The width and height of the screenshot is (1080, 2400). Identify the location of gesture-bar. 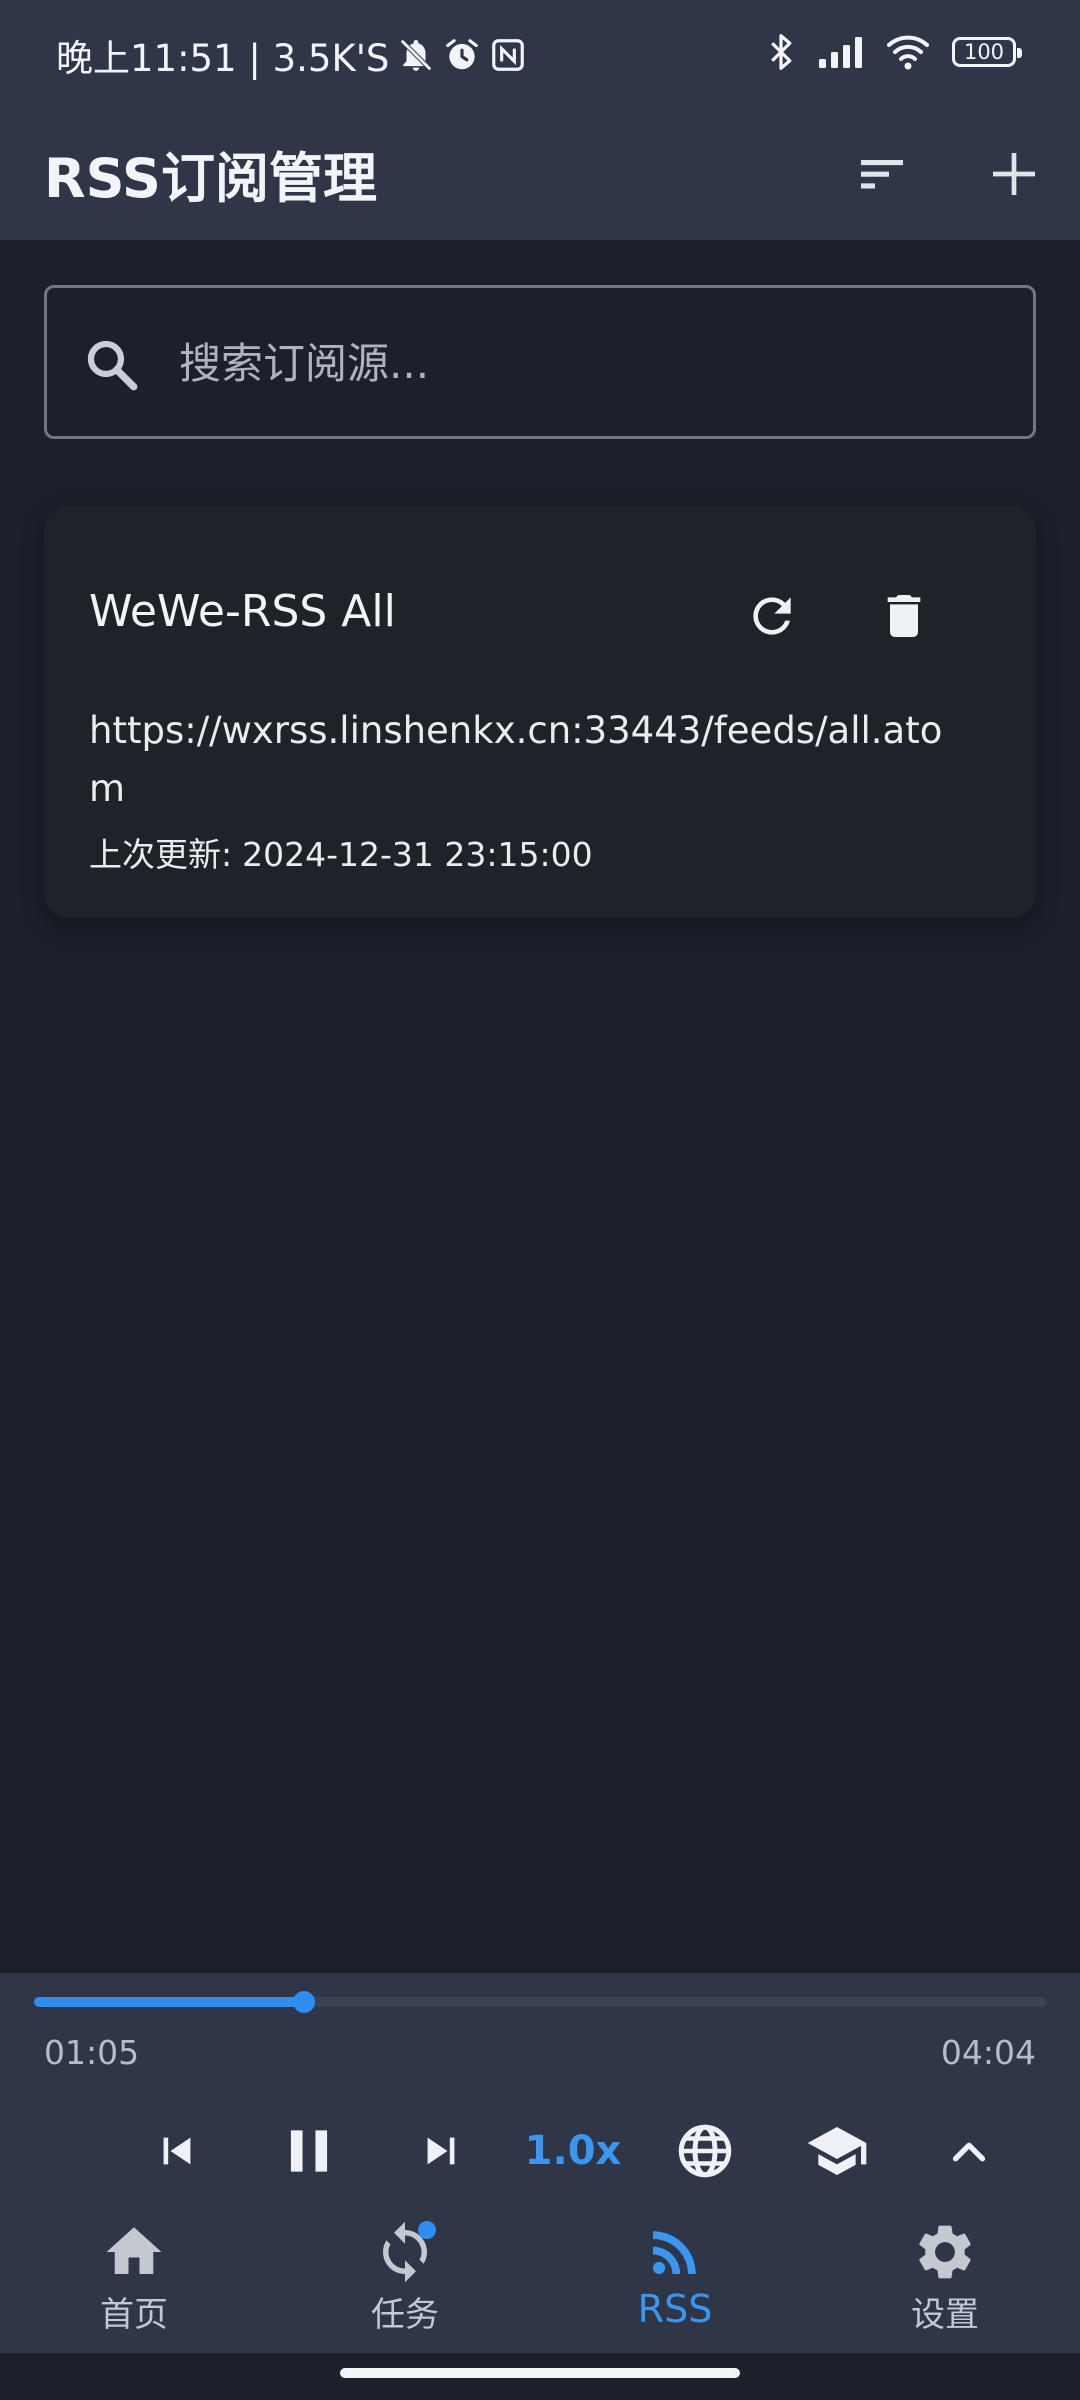
(540, 2376).